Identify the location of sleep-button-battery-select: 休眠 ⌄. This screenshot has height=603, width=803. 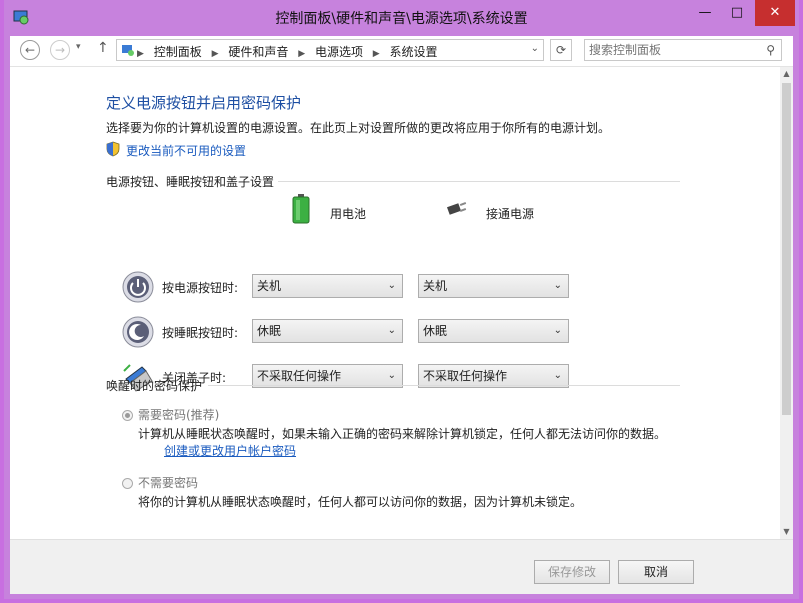
(327, 331).